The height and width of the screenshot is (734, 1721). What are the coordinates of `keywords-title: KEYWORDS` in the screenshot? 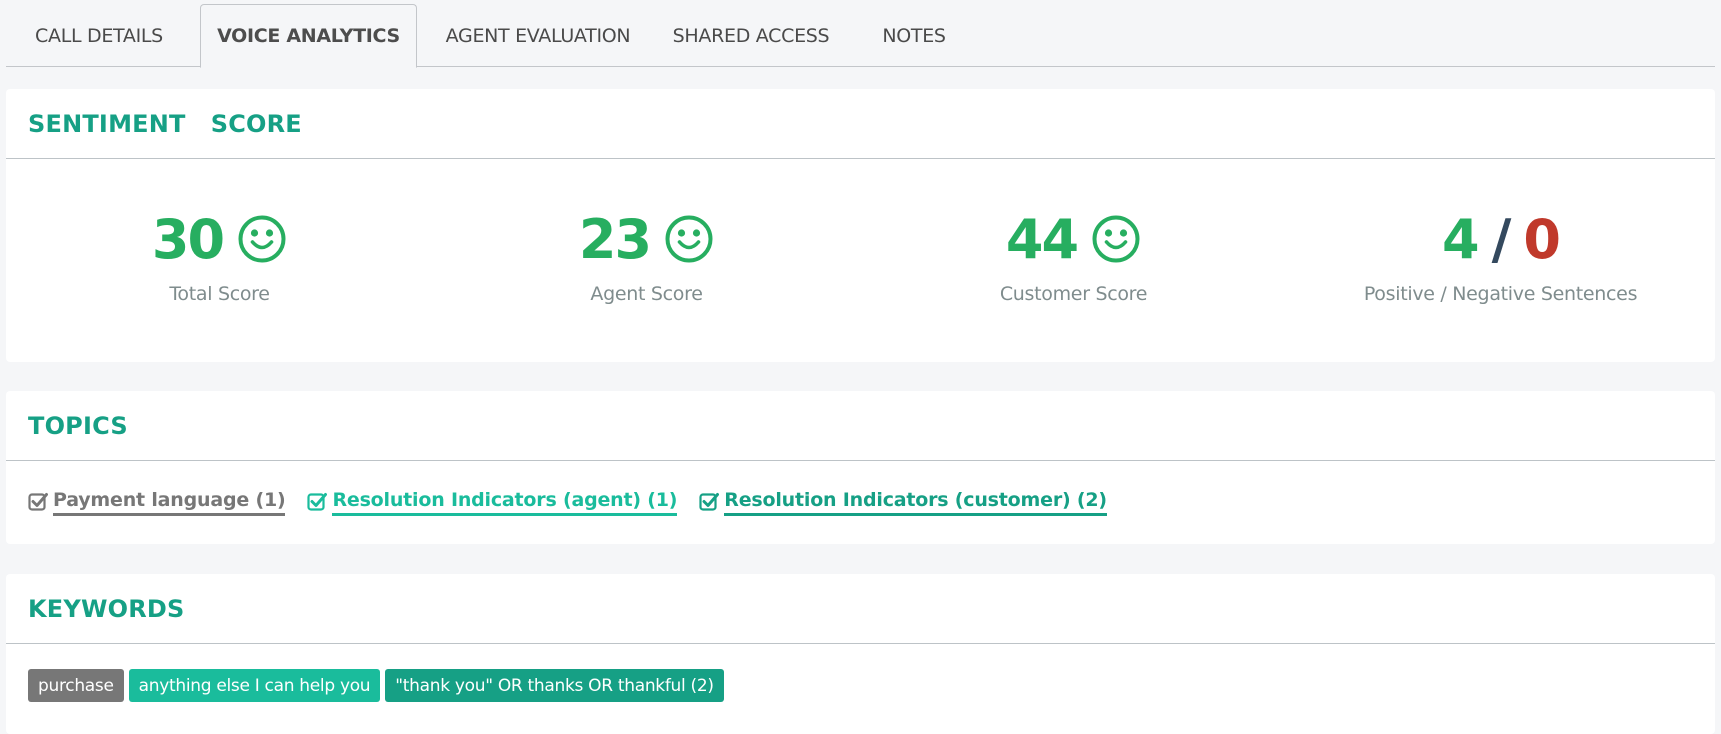 It's located at (106, 608).